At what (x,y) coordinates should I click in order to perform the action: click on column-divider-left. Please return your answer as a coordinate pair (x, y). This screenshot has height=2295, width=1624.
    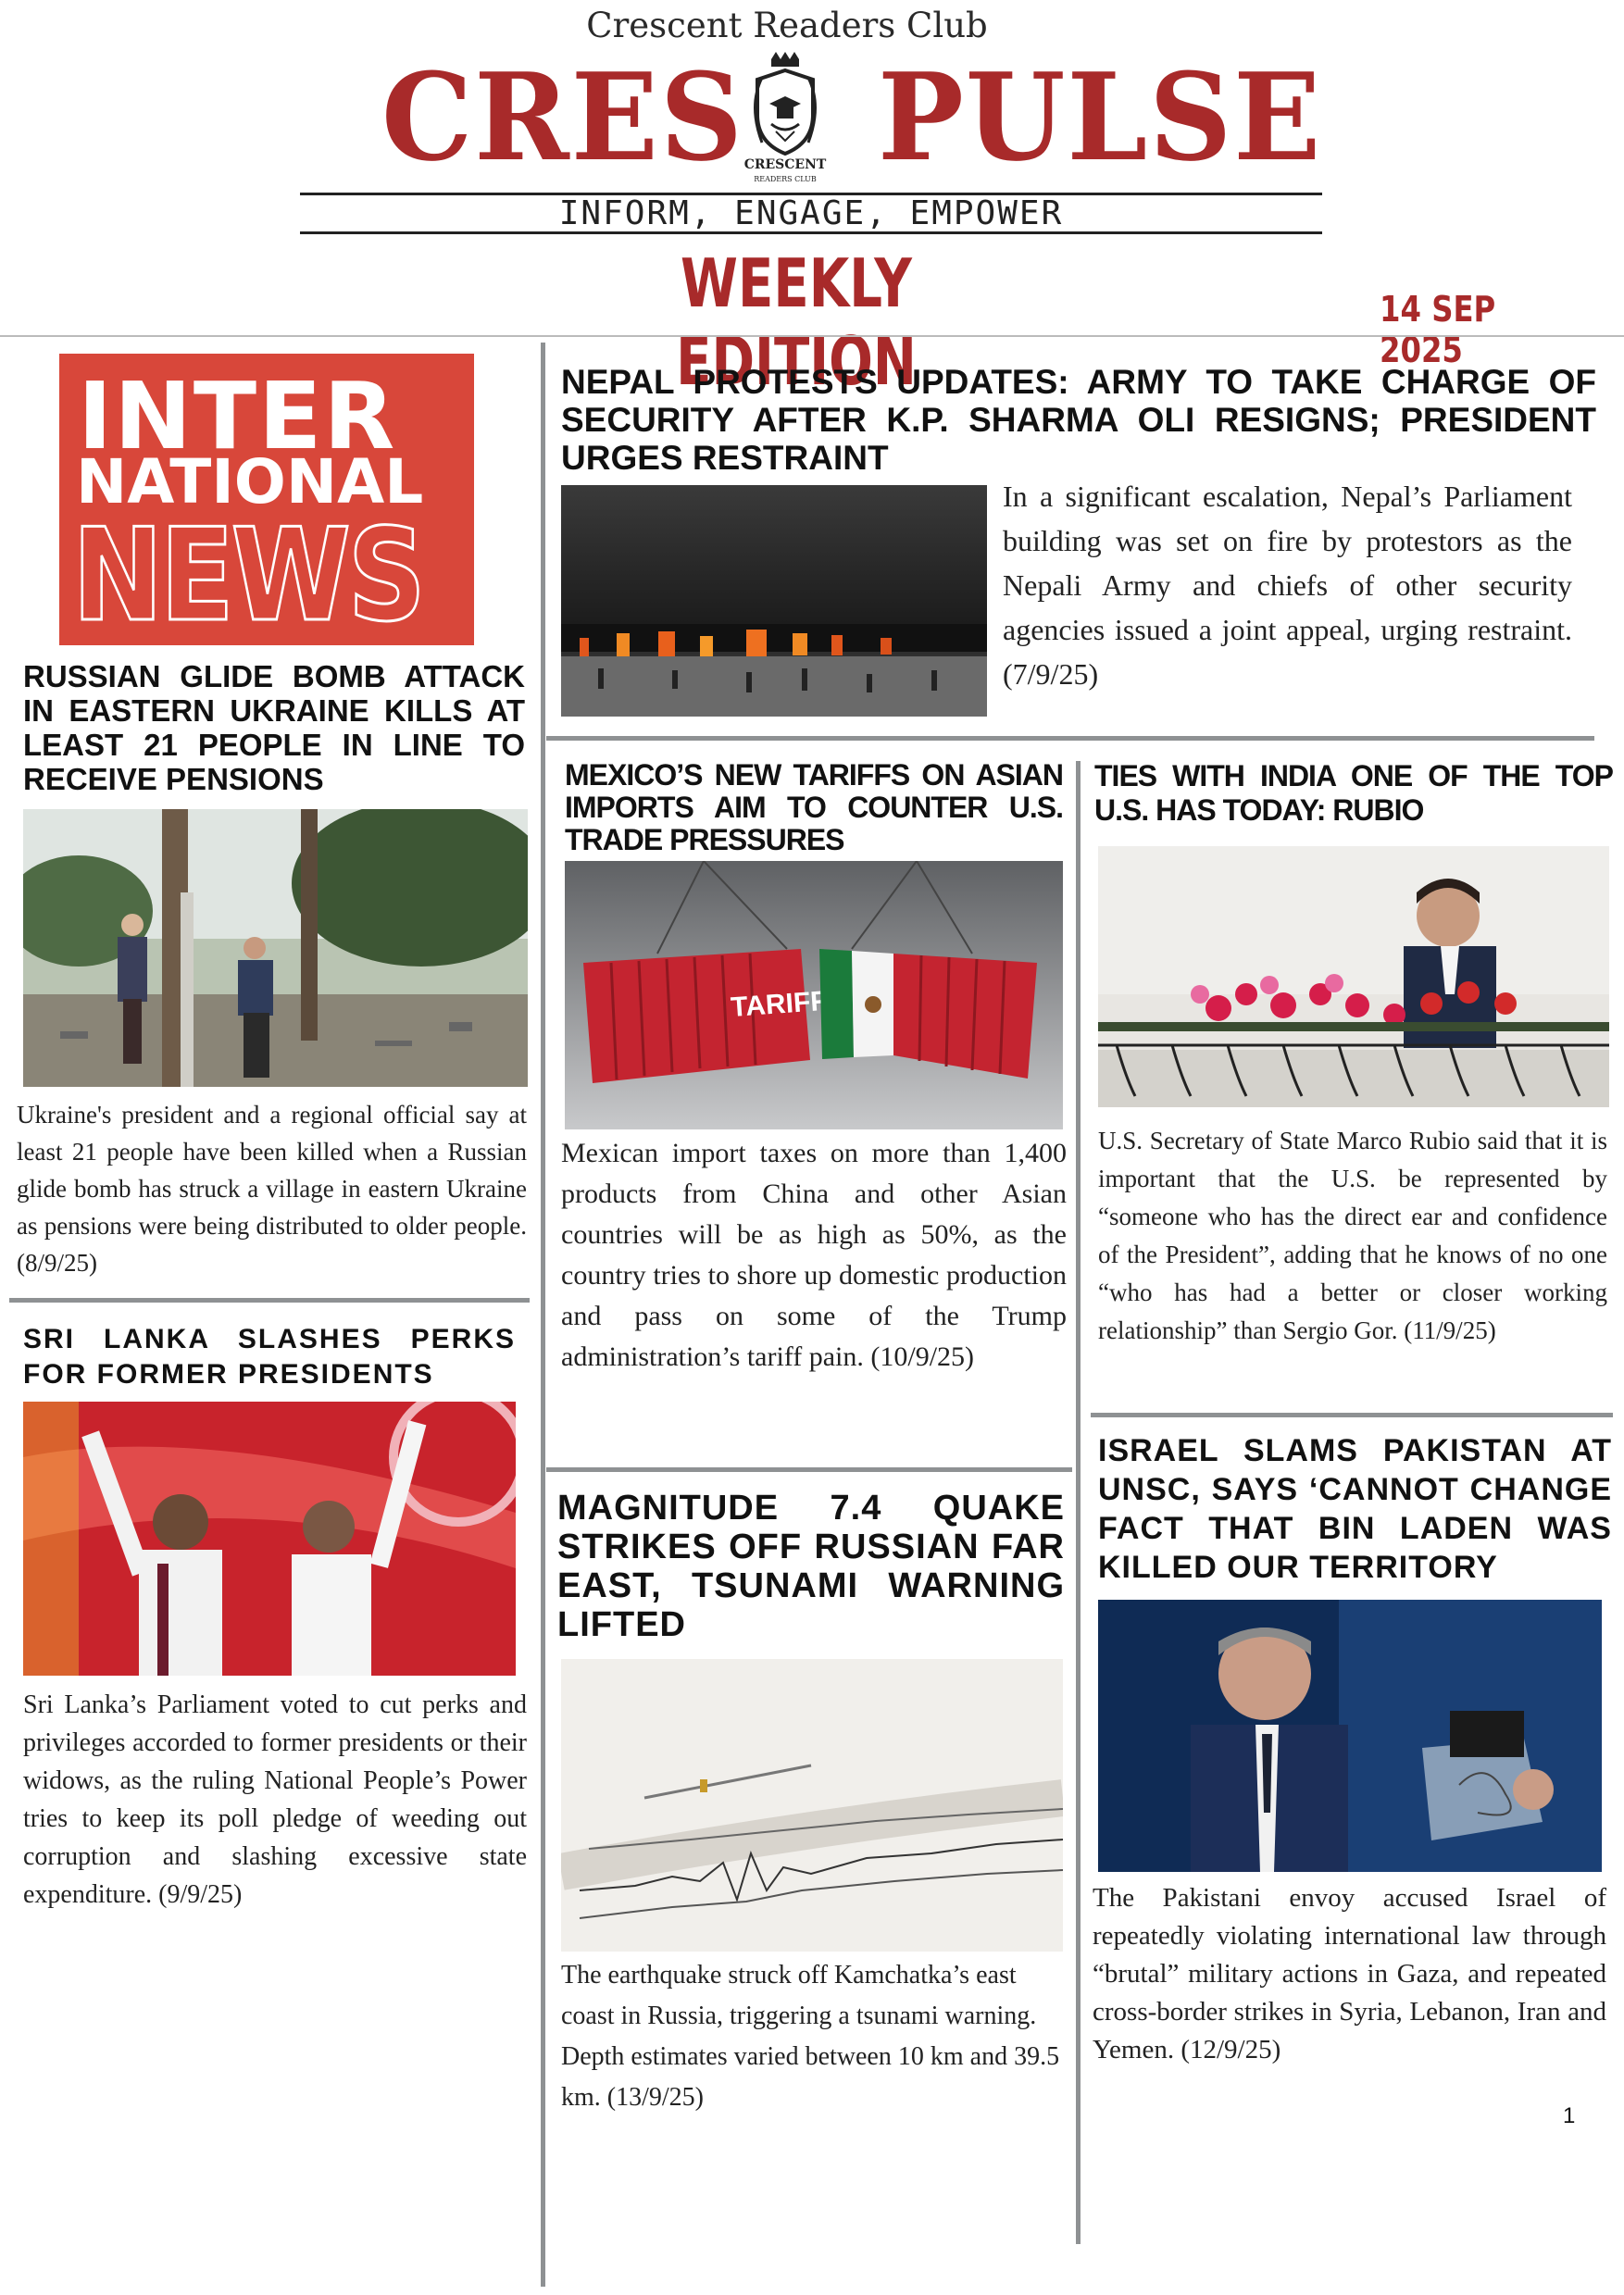
    Looking at the image, I should click on (543, 1315).